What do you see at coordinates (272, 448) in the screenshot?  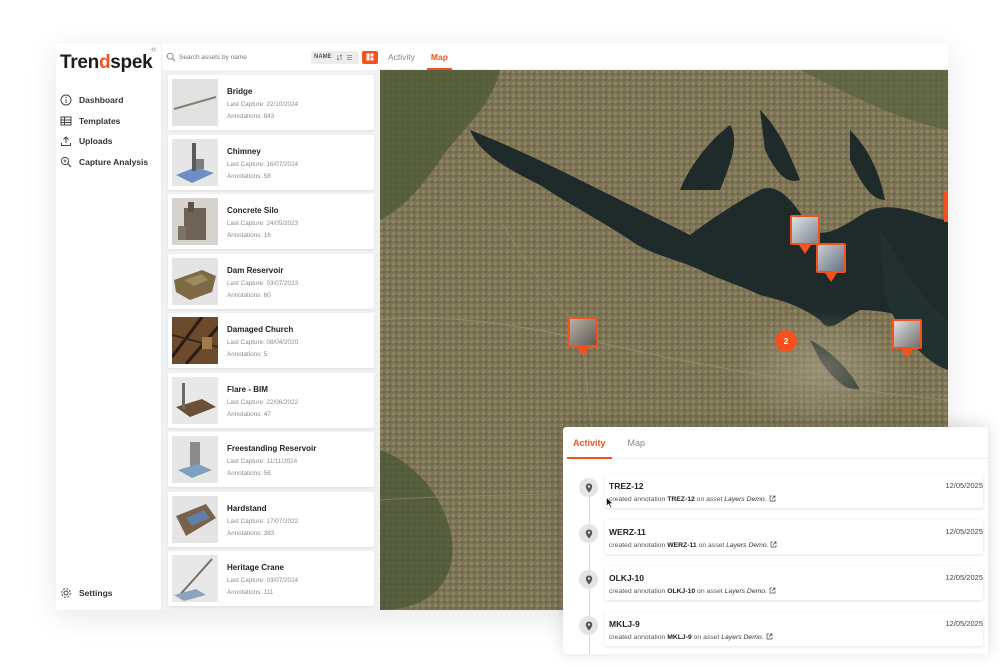 I see `asset-name: Freestanding Reservoir` at bounding box center [272, 448].